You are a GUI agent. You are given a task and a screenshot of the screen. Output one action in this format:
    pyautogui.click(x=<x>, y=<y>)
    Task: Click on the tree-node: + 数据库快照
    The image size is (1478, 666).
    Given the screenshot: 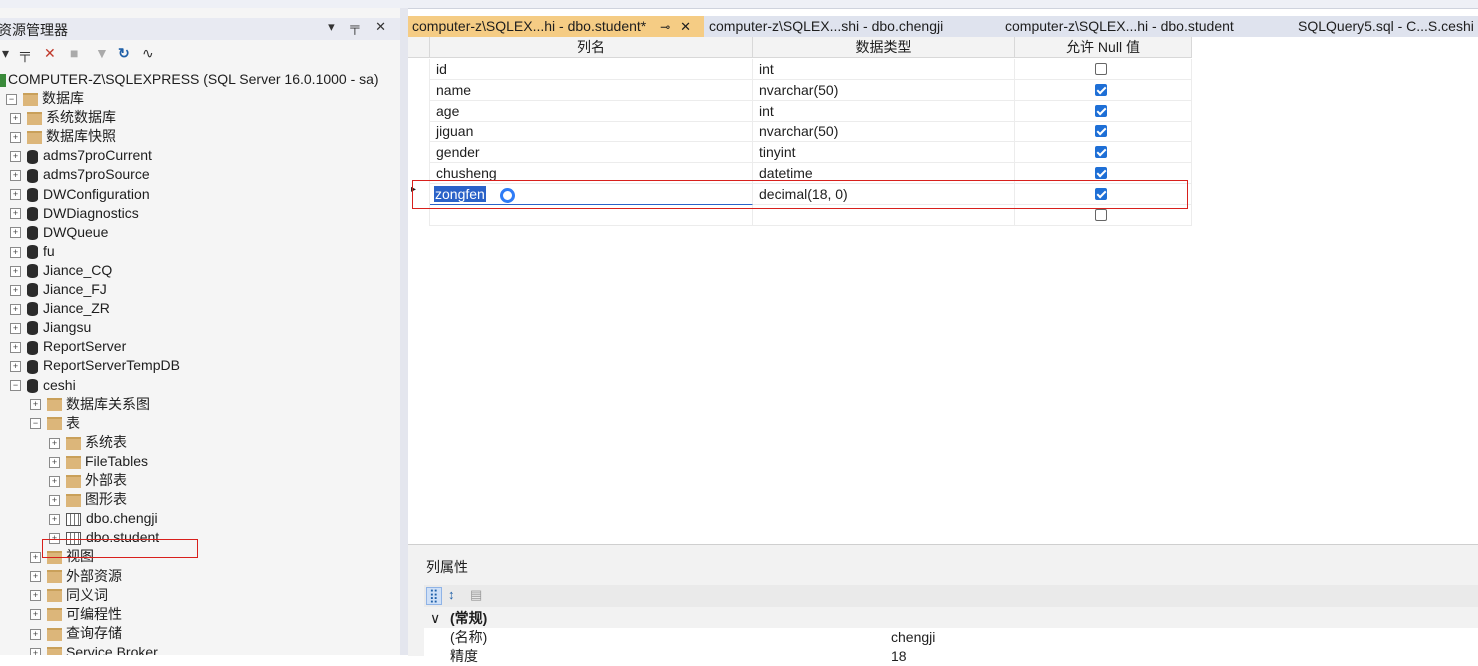 What is the action you would take?
    pyautogui.click(x=63, y=136)
    